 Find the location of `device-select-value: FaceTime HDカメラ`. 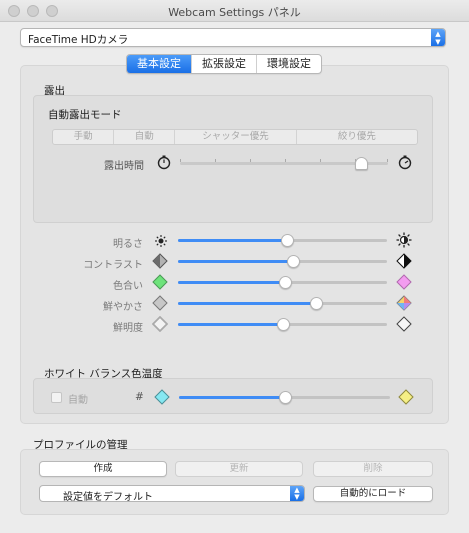

device-select-value: FaceTime HDカメラ is located at coordinates (78, 40).